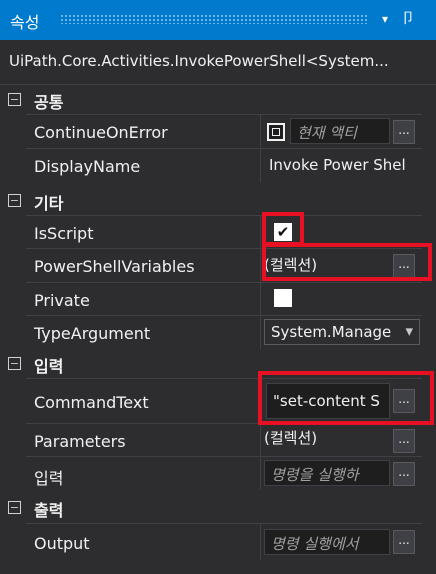 This screenshot has width=436, height=574. Describe the element at coordinates (214, 19) in the screenshot. I see `drag-grip` at that location.